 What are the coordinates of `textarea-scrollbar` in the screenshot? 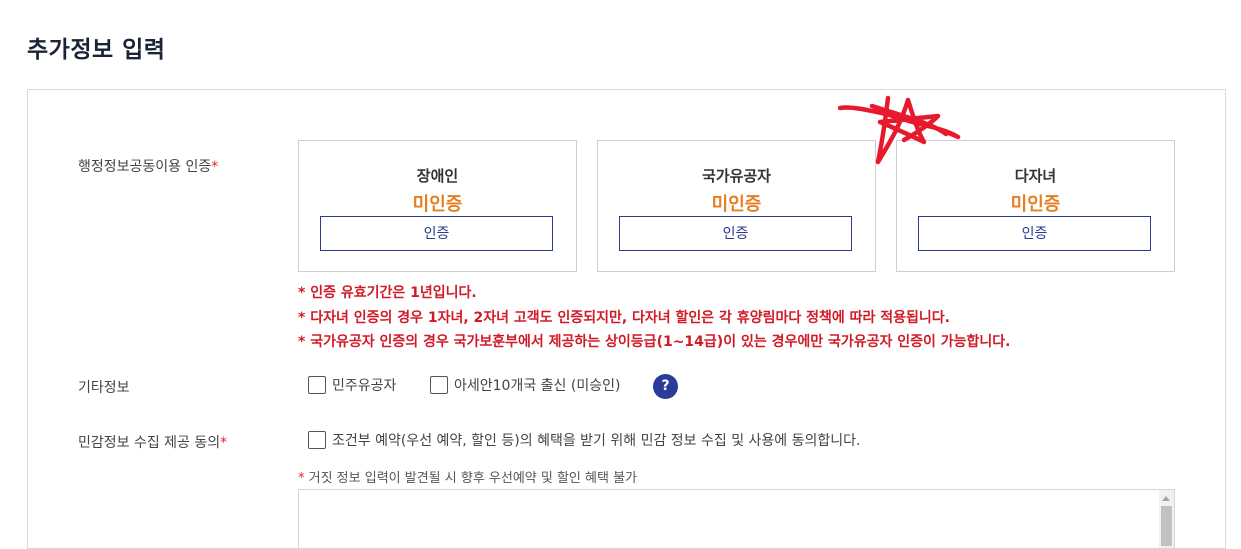 It's located at (1166, 519).